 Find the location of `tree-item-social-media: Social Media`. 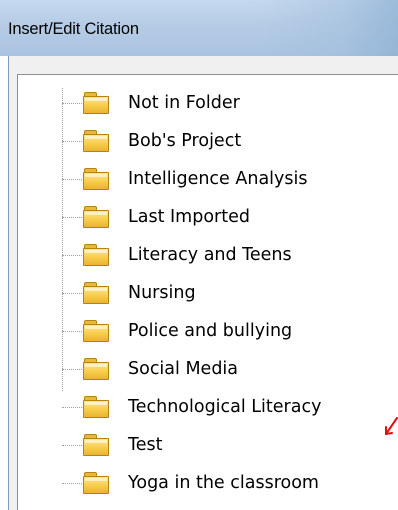

tree-item-social-media: Social Media is located at coordinates (230, 369).